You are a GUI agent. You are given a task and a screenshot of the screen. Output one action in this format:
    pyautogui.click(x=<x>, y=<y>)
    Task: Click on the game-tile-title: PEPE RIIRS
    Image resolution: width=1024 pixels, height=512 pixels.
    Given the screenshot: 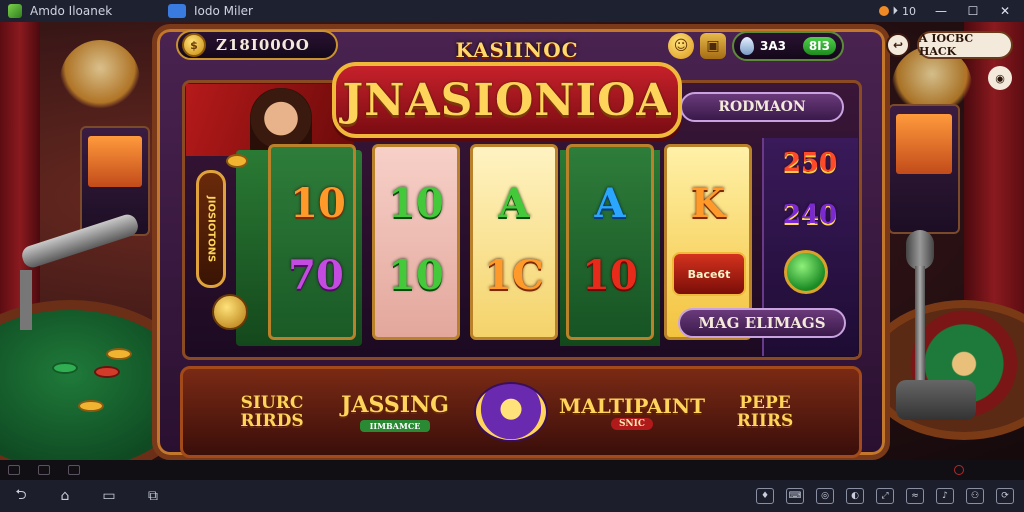 What is the action you would take?
    pyautogui.click(x=765, y=412)
    